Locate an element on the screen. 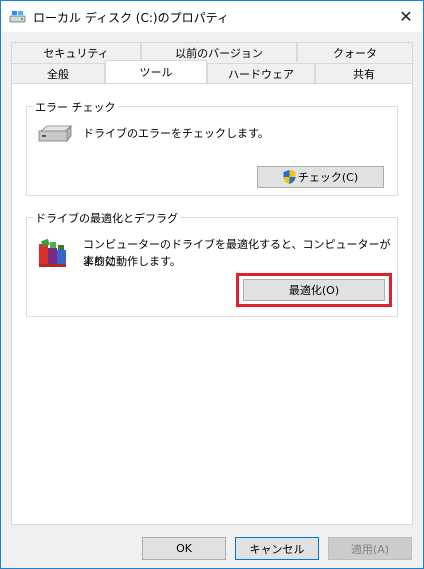 The image size is (424, 569). tab-security: セキュリティ is located at coordinates (76, 52).